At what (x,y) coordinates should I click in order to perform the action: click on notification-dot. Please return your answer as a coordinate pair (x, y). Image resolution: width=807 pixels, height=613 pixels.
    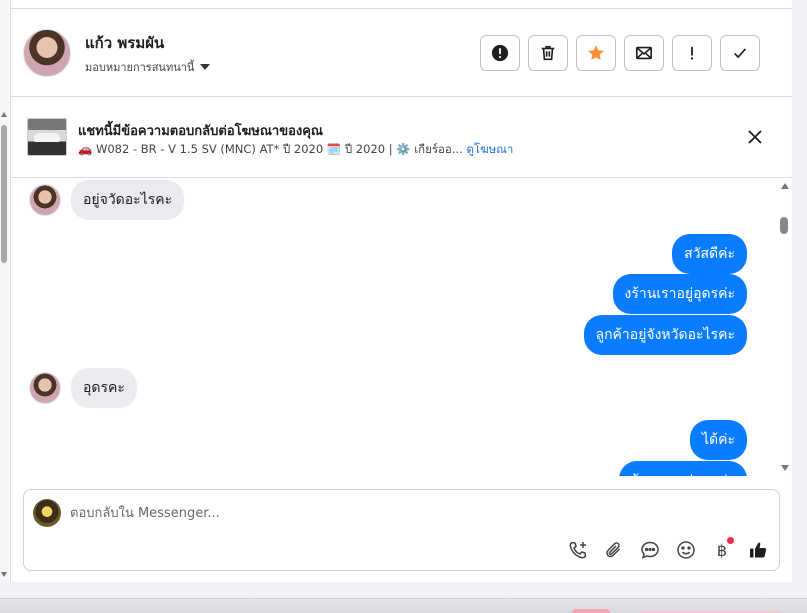
    Looking at the image, I should click on (730, 540).